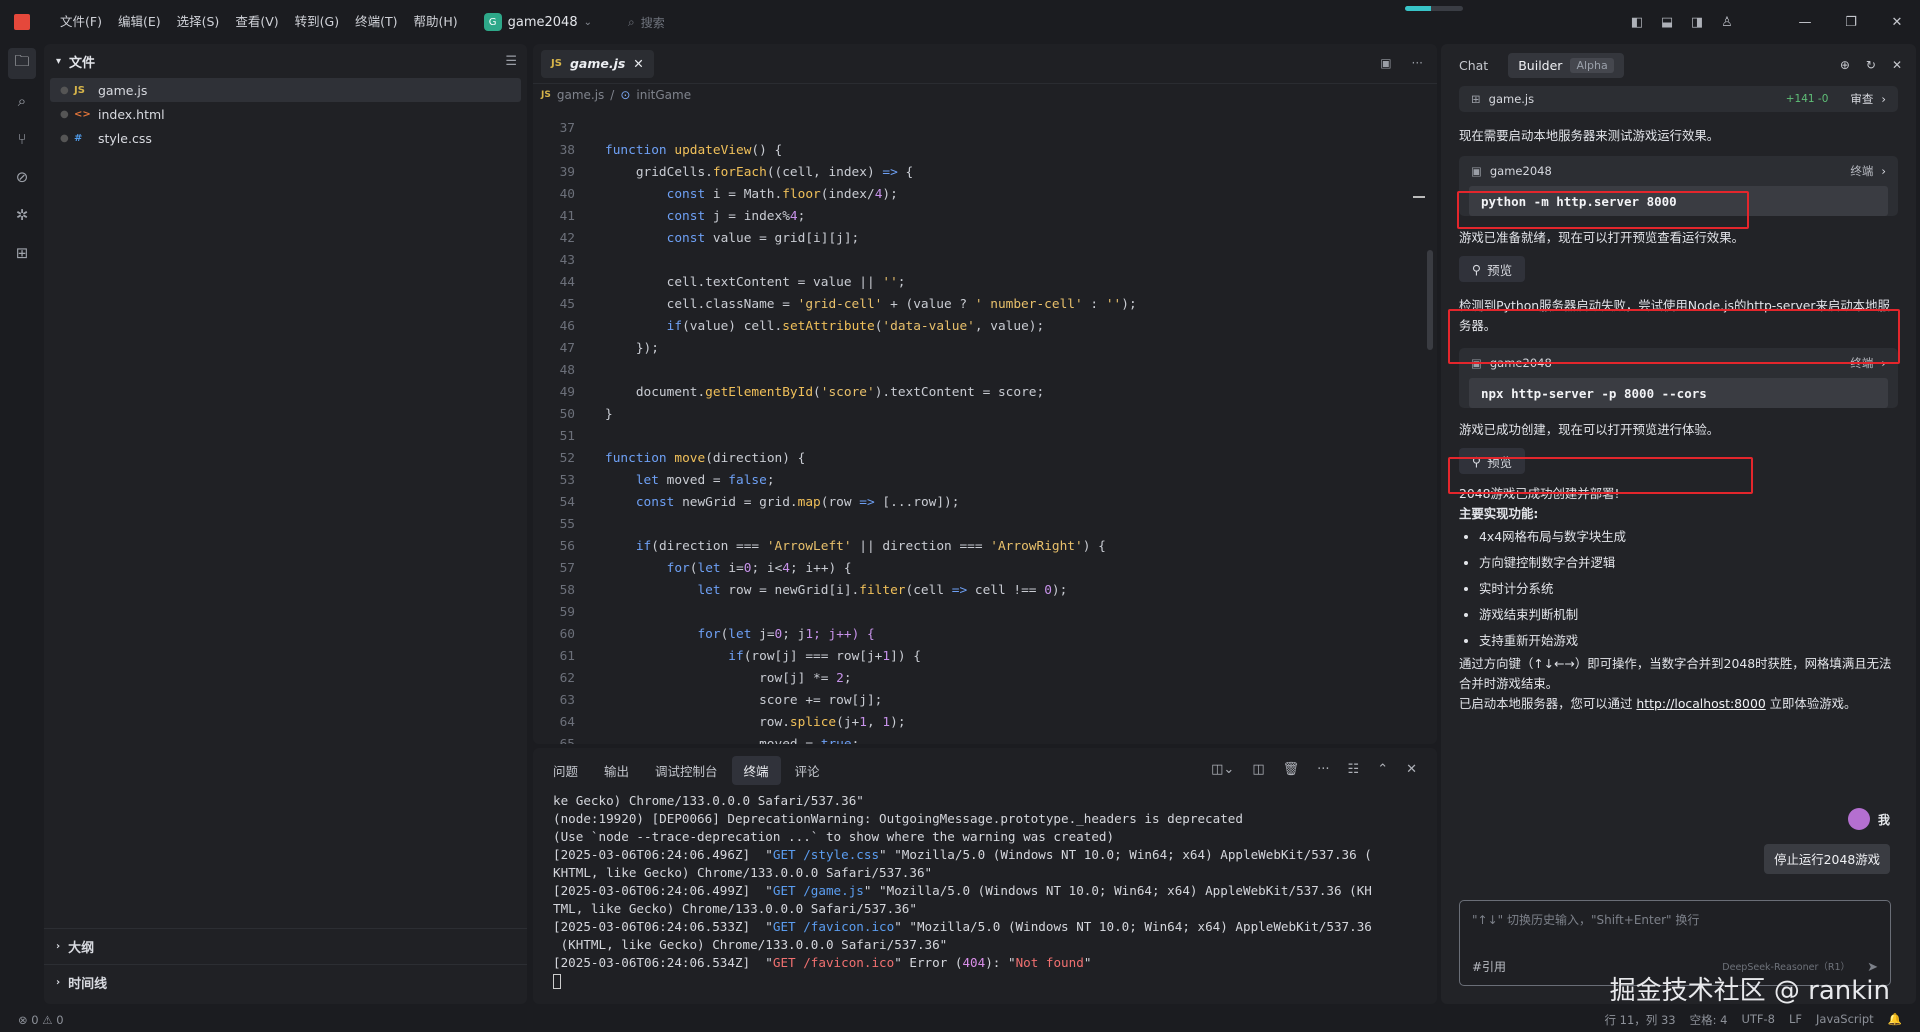 This screenshot has height=1032, width=1920. Describe the element at coordinates (198, 22) in the screenshot. I see `menu-selection: 选择(S)` at that location.